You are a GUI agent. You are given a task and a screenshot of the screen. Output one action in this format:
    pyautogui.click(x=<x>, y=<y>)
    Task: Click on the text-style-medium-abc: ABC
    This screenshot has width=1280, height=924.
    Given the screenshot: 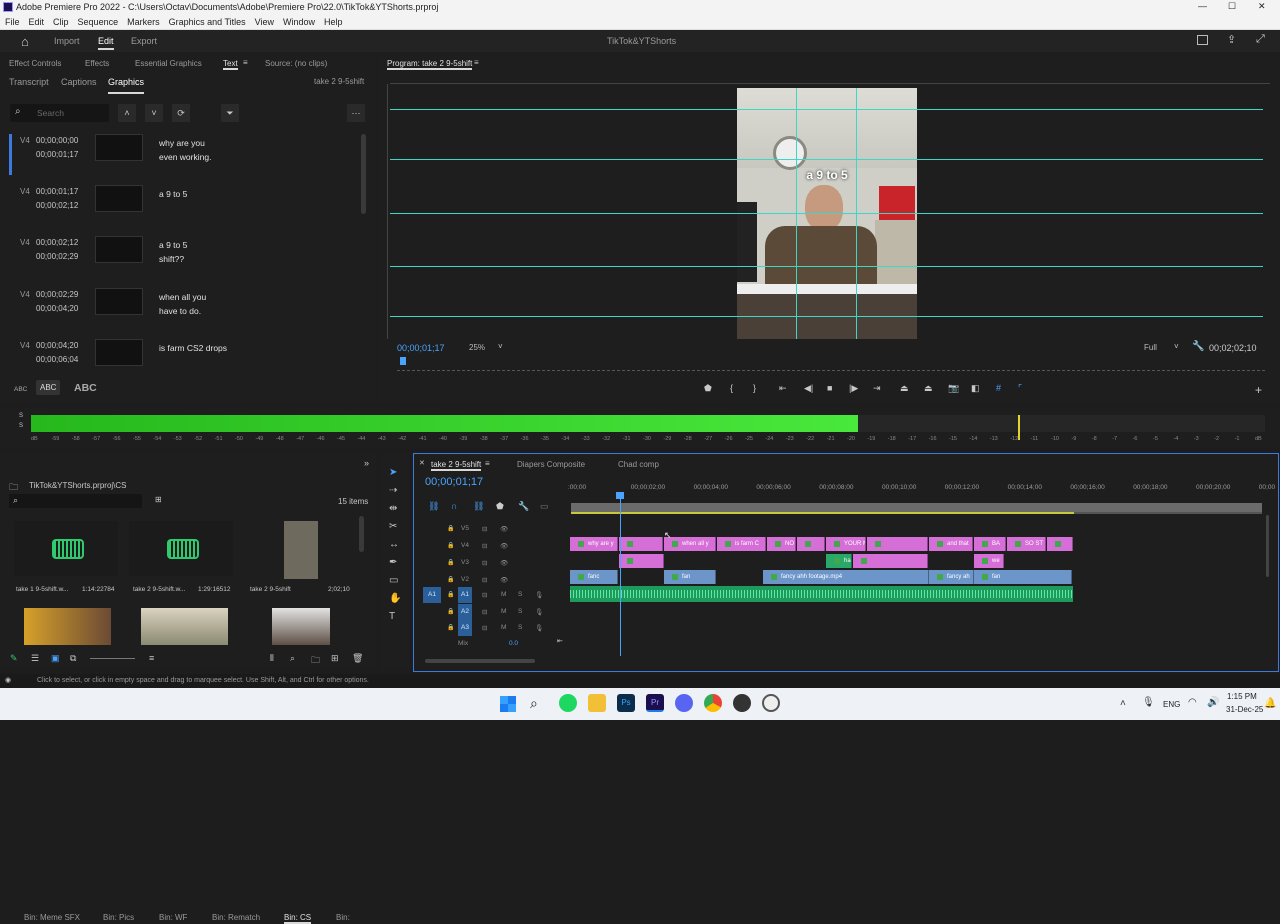 What is the action you would take?
    pyautogui.click(x=48, y=387)
    